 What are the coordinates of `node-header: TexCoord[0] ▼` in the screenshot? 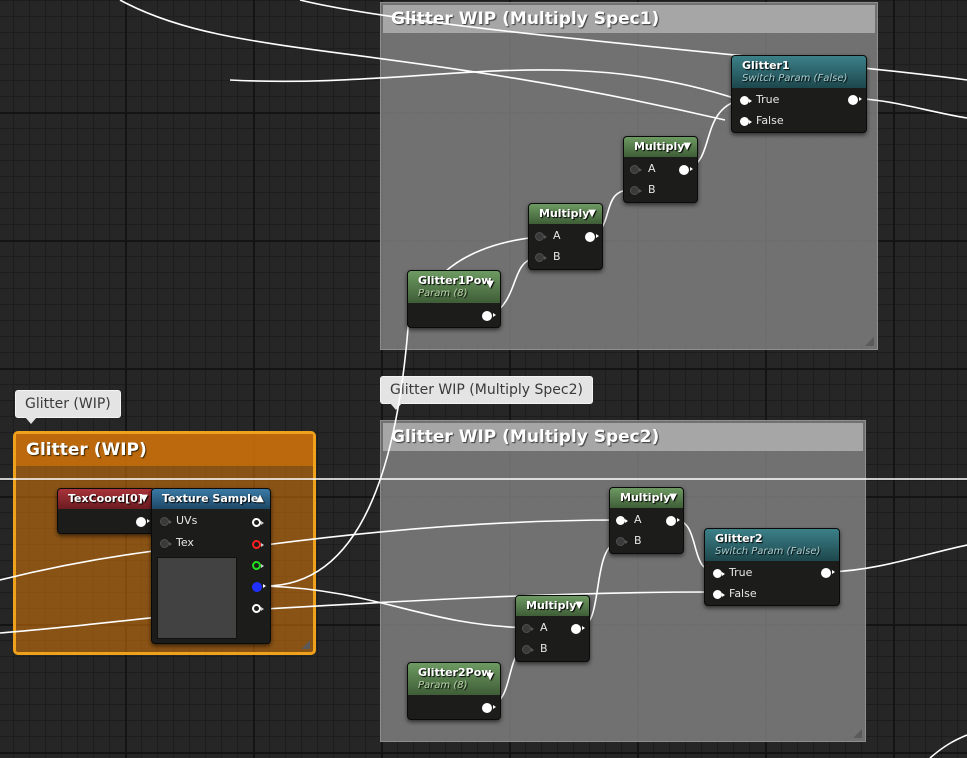 It's located at (106, 499).